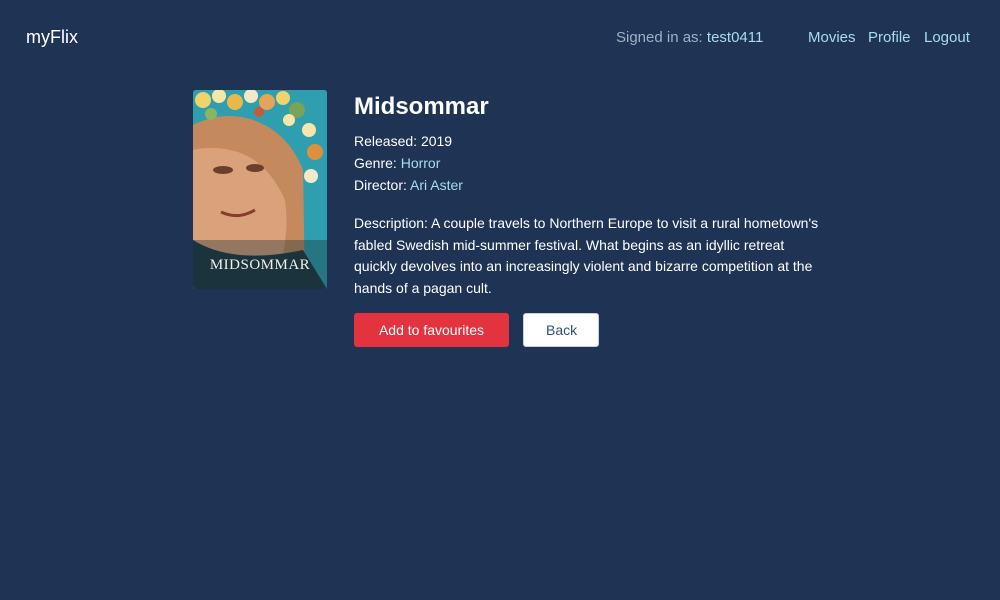  What do you see at coordinates (421, 106) in the screenshot?
I see `movie-title: Midsommar` at bounding box center [421, 106].